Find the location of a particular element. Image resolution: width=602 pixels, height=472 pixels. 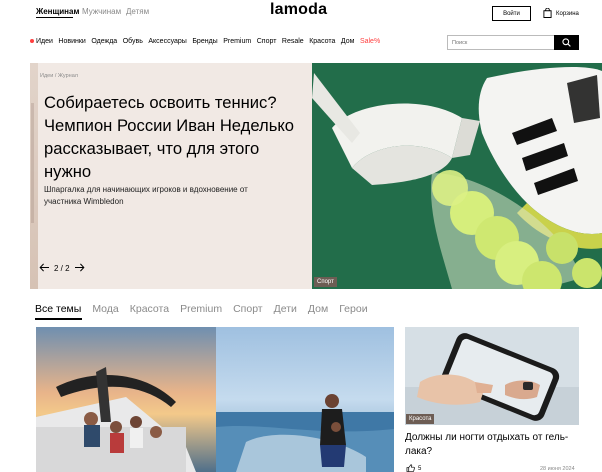

nav-item-home: Дом is located at coordinates (348, 41).